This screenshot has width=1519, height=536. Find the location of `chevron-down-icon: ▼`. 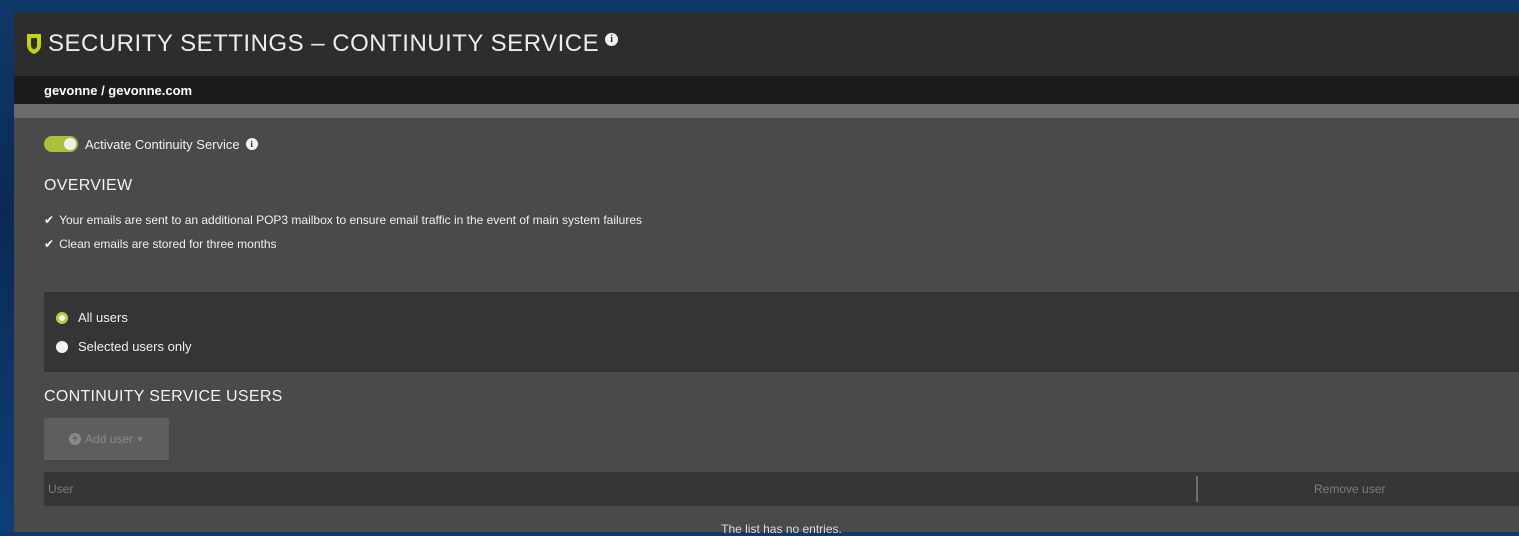

chevron-down-icon: ▼ is located at coordinates (140, 439).